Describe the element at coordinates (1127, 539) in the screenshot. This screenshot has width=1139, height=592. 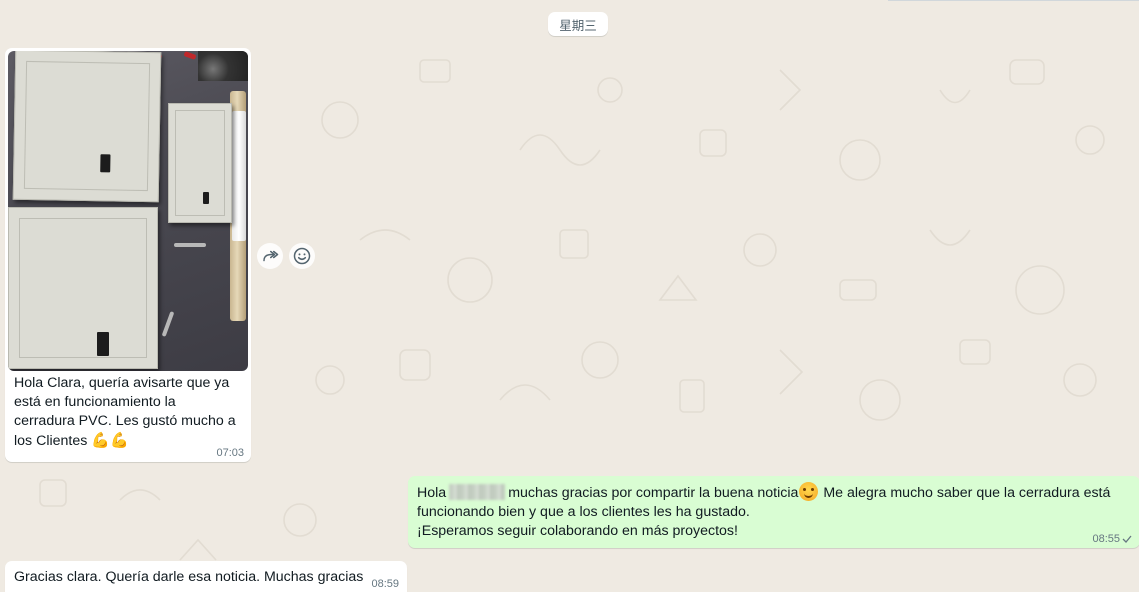
I see `single-check-icon` at that location.